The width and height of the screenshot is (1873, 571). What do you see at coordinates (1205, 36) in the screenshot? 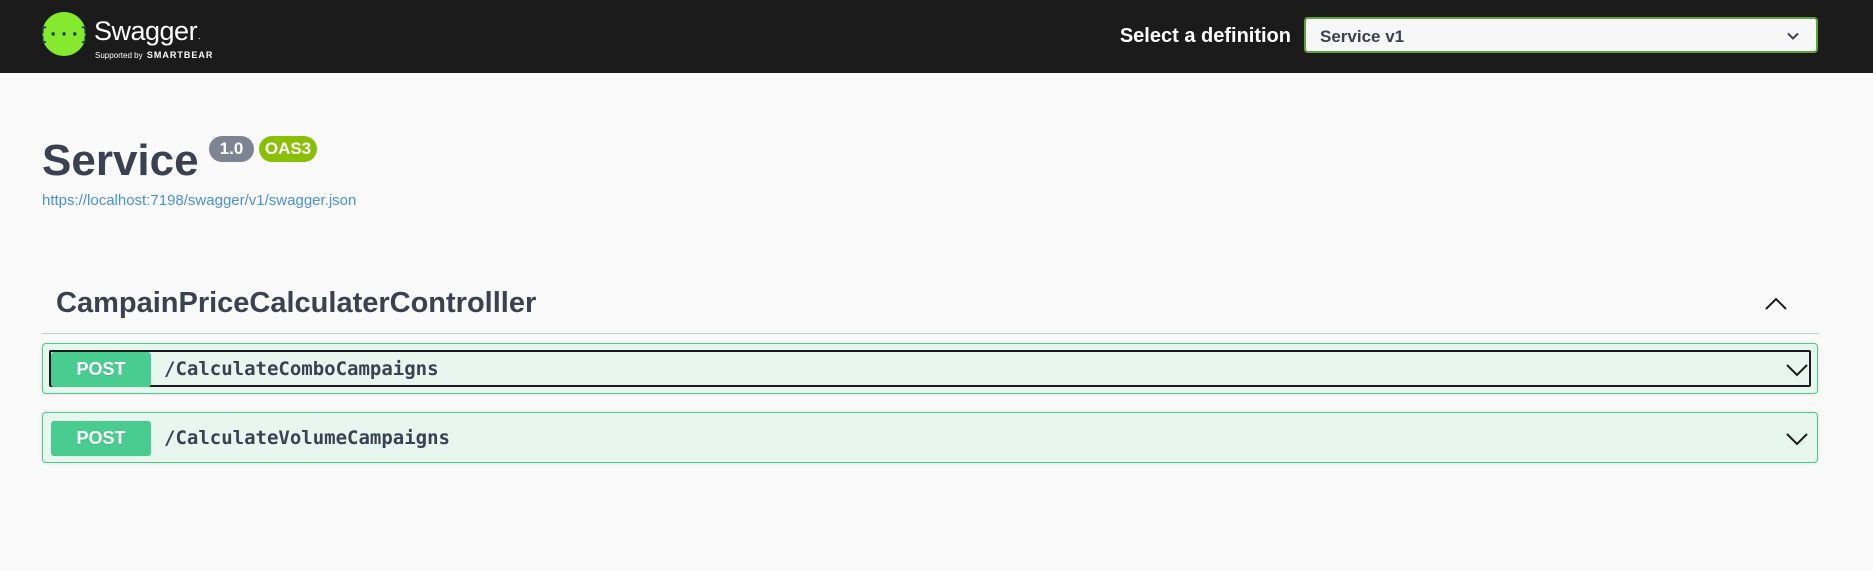
I see `definition-label: Select a definition` at bounding box center [1205, 36].